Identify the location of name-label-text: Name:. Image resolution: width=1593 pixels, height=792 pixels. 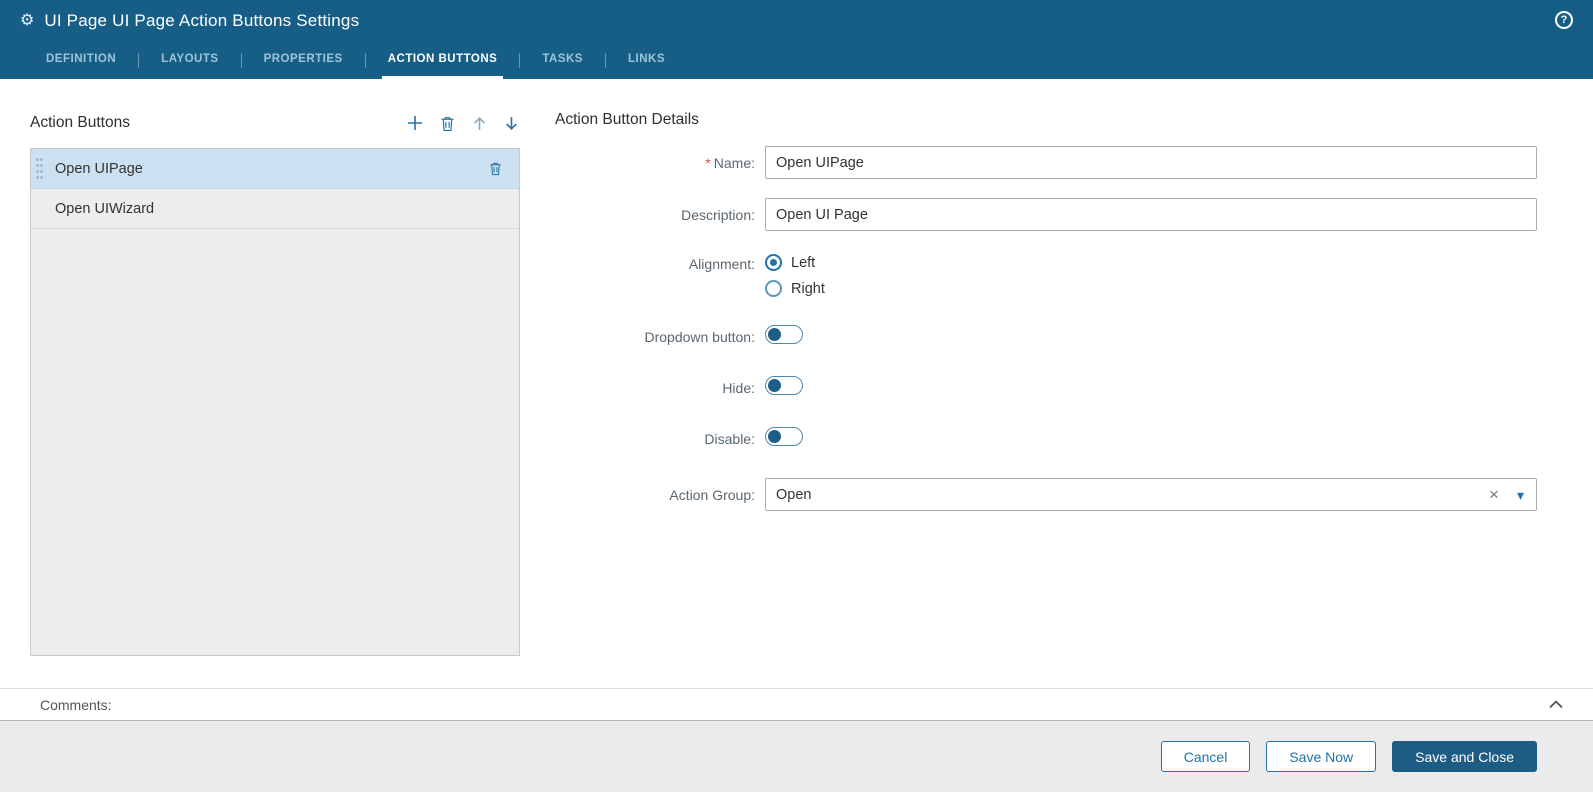
(734, 162).